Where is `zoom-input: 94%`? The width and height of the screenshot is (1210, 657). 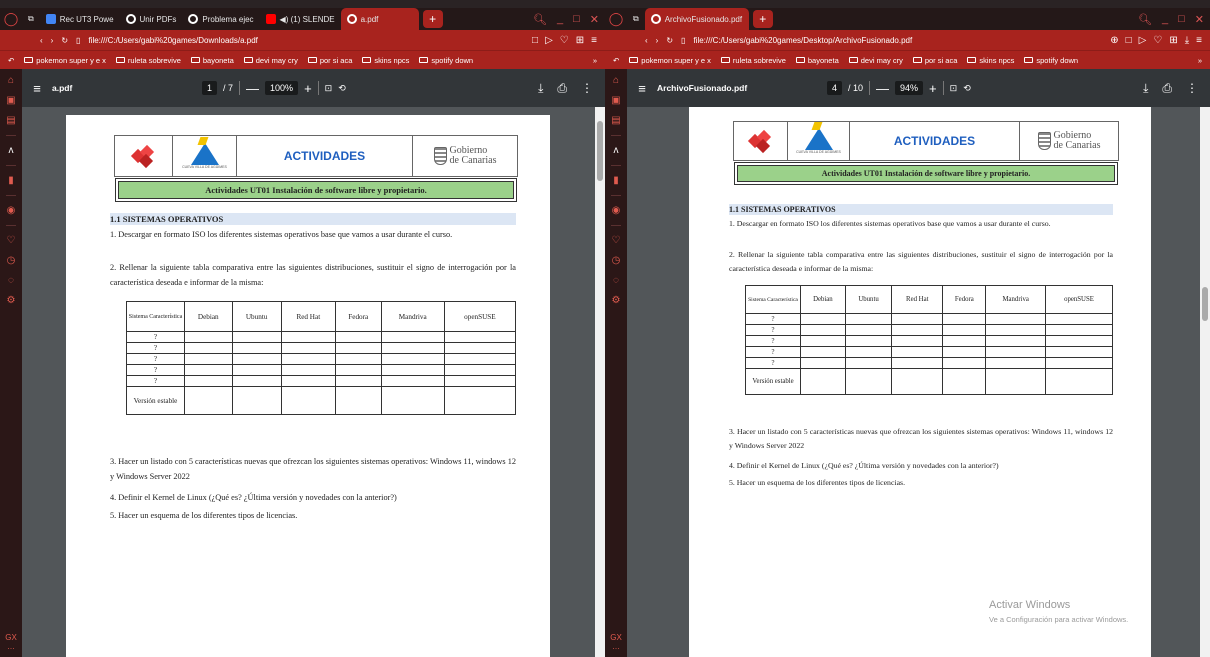
zoom-input: 94% is located at coordinates (909, 88).